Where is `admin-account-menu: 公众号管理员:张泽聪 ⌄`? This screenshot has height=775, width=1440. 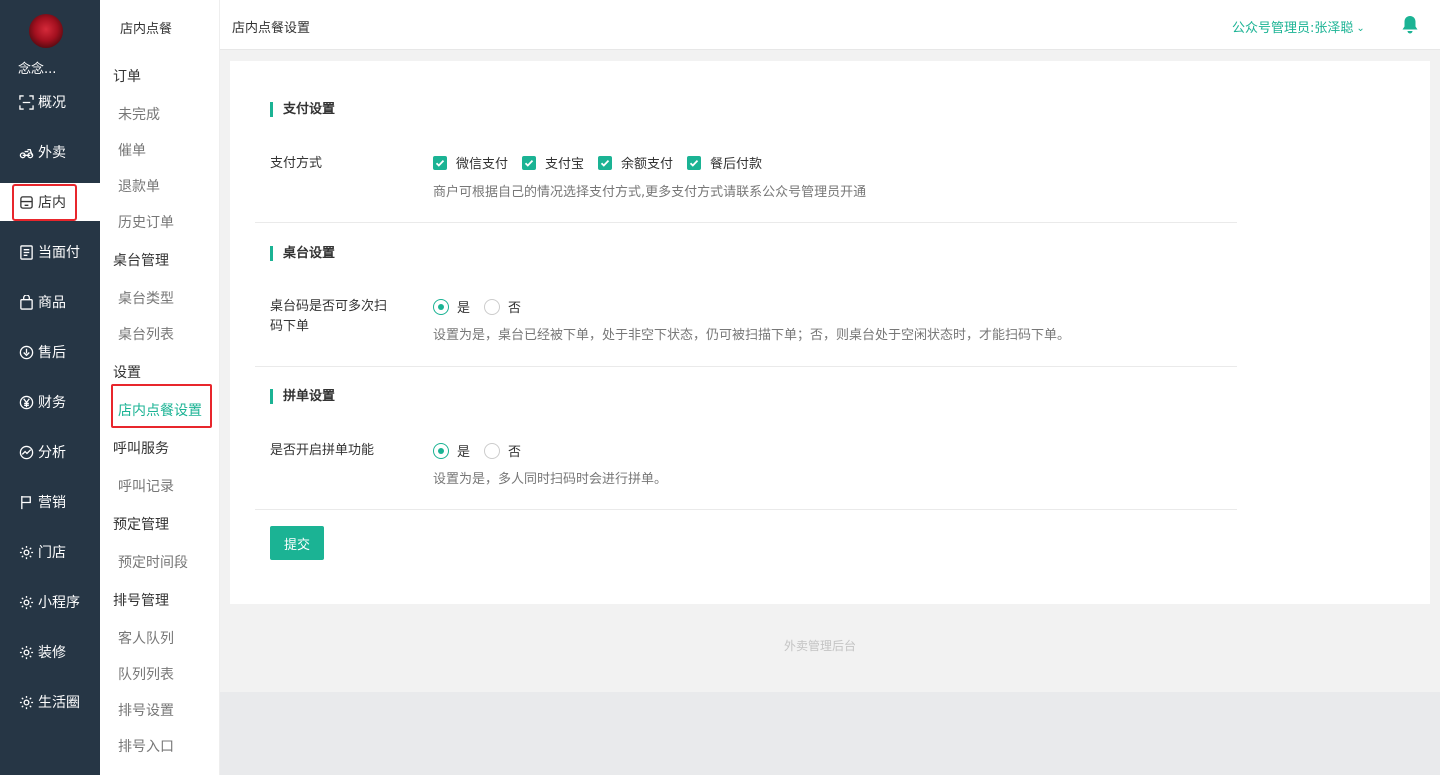 admin-account-menu: 公众号管理员:张泽聪 ⌄ is located at coordinates (1298, 26).